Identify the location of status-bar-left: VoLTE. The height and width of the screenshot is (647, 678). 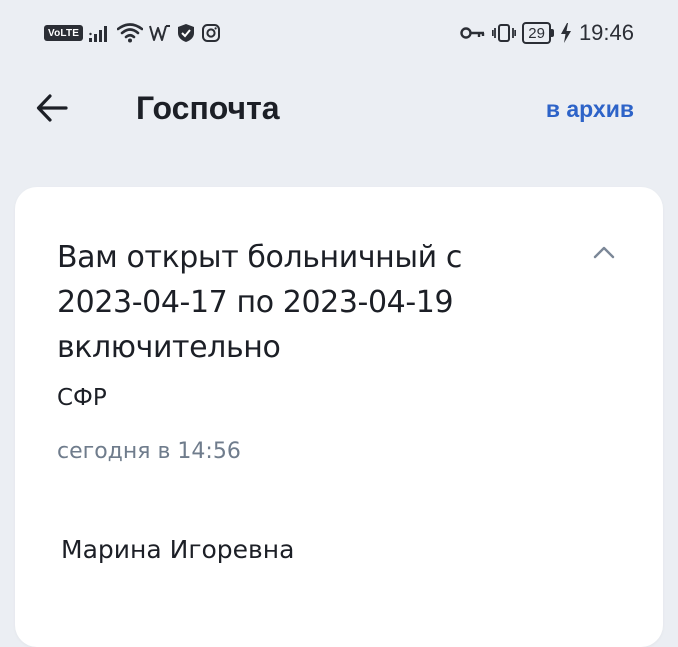
(132, 33).